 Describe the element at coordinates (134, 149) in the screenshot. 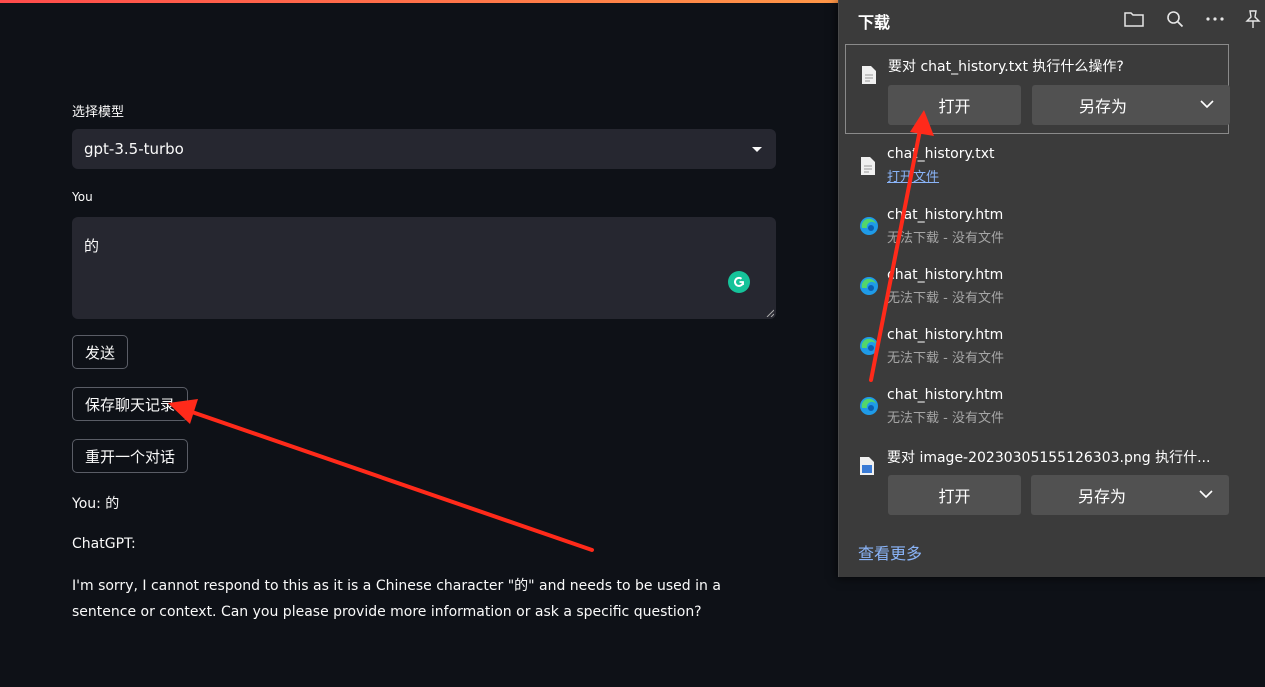

I see `model-select-value: gpt-3.5-turbo` at that location.